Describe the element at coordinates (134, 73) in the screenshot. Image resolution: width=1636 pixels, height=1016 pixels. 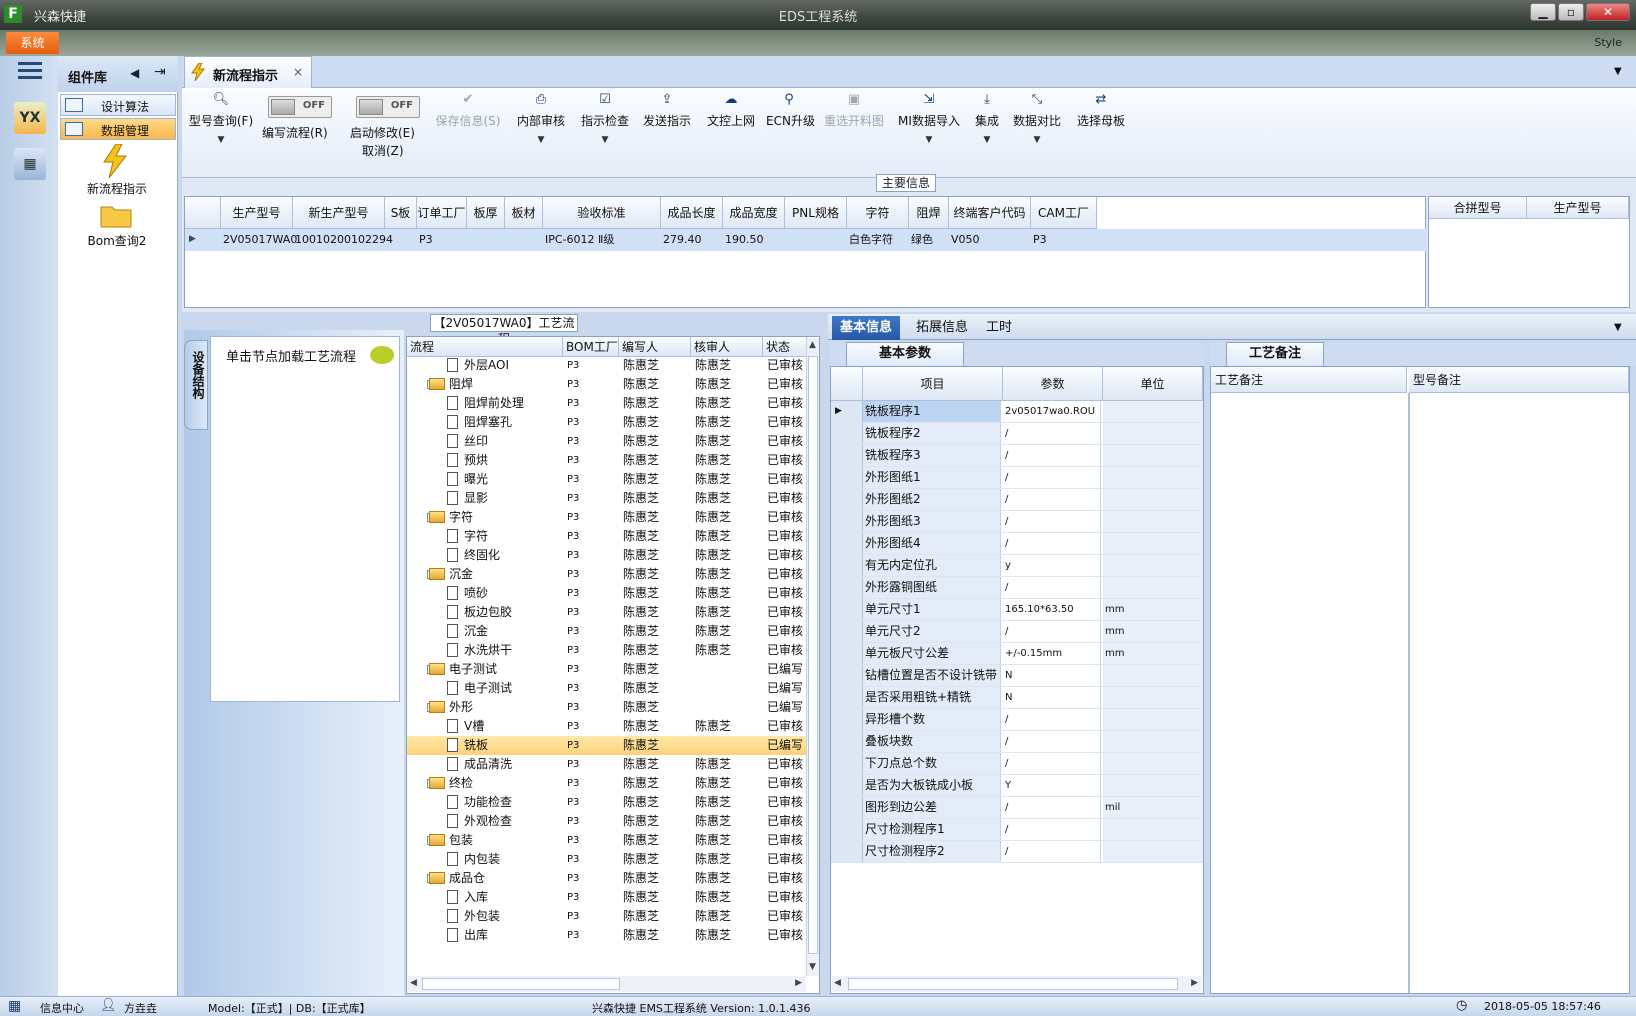
I see `collapse-left-icon: ◀` at that location.